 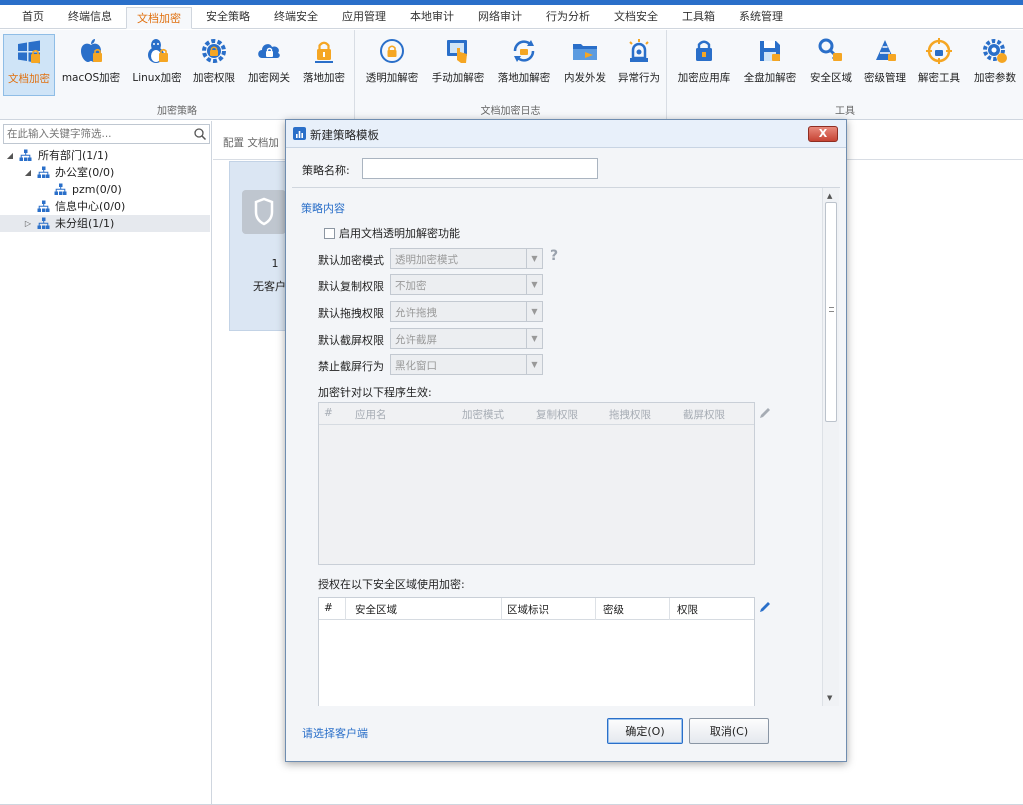 What do you see at coordinates (770, 65) in the screenshot?
I see `full-disk-encrypt-button: 全盘加解密` at bounding box center [770, 65].